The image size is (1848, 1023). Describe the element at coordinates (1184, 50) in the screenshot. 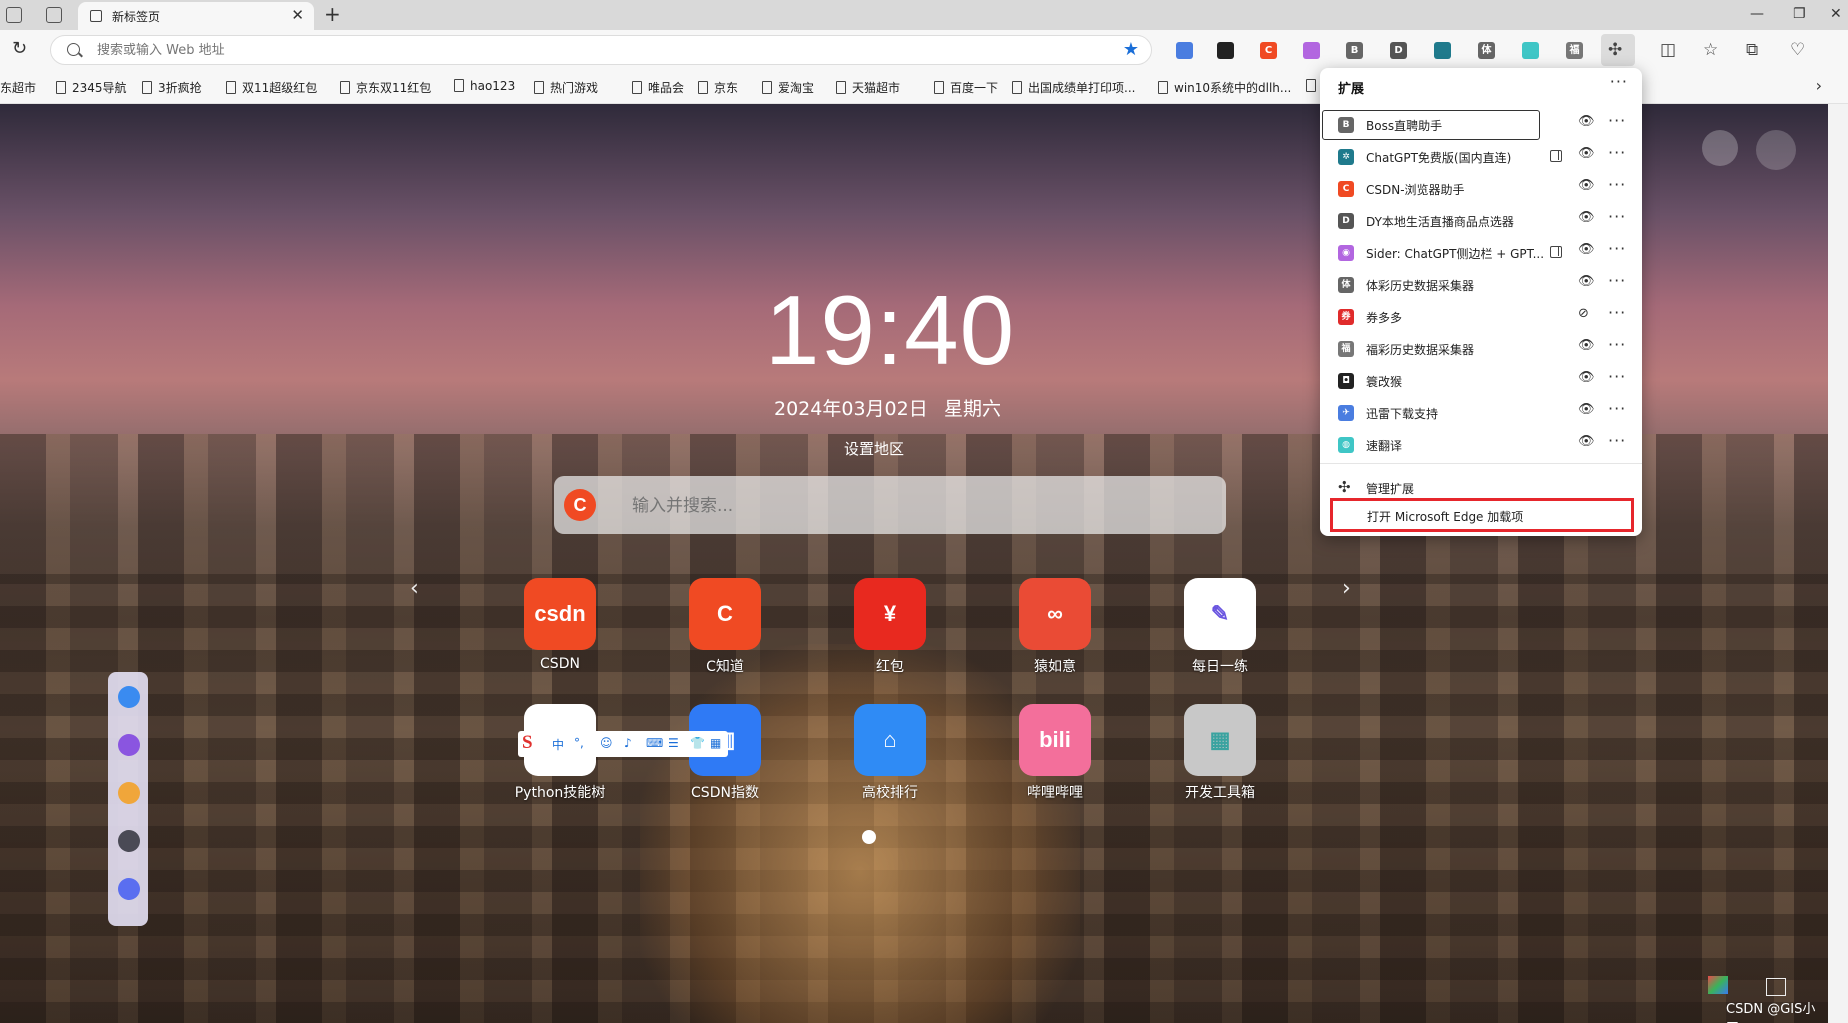

I see `toolbar-ext-xunlei-icon` at that location.